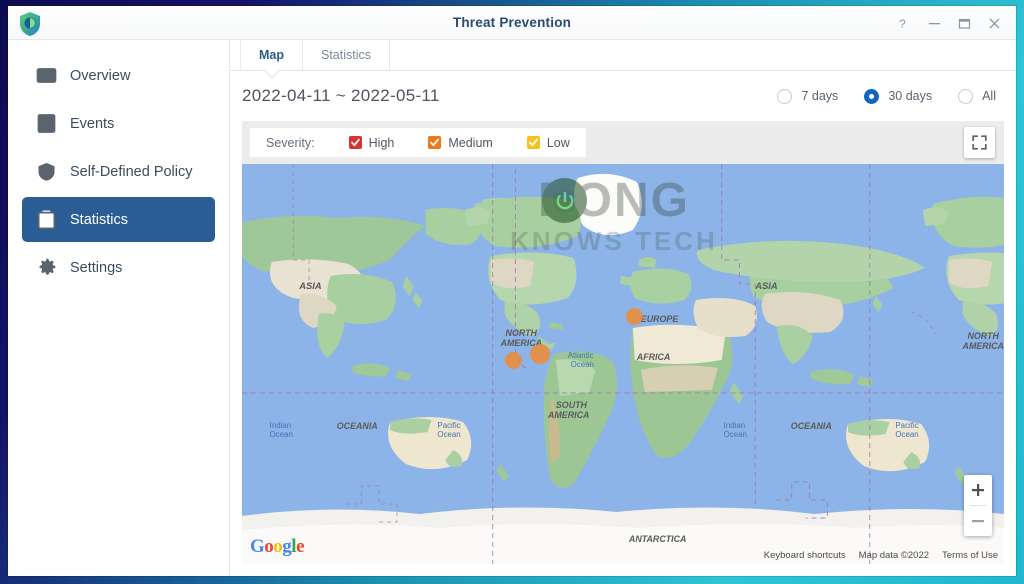 The height and width of the screenshot is (584, 1024). I want to click on sidebar-item-overview: Overview, so click(118, 75).